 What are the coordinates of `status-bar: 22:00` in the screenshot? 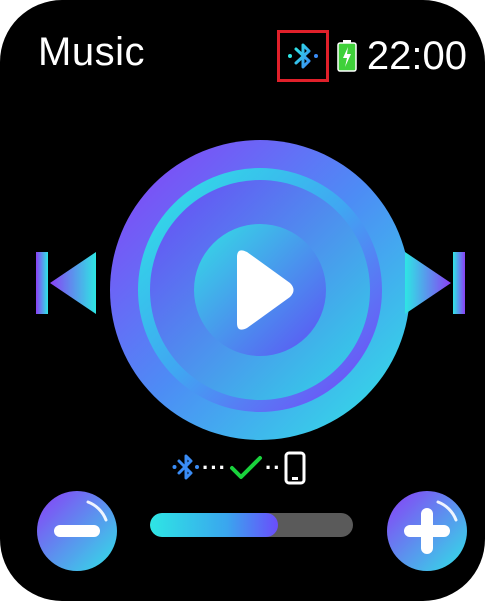 It's located at (371, 56).